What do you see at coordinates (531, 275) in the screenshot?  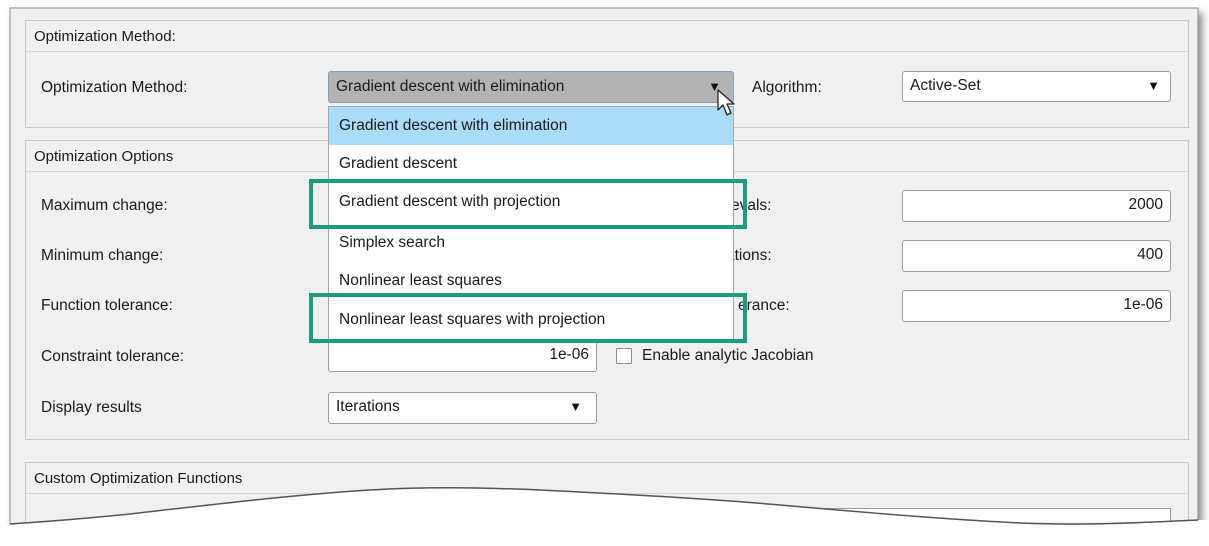 I see `option-nonlinear-least-squares: Nonlinear least squares` at bounding box center [531, 275].